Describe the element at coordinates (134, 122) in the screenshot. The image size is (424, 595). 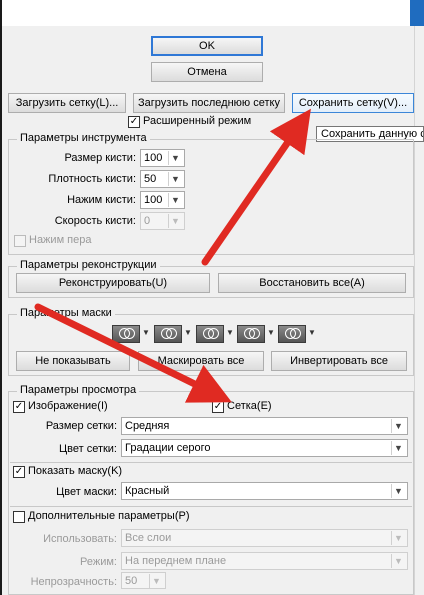
I see `advanced-mode-checkbox: ✓` at that location.